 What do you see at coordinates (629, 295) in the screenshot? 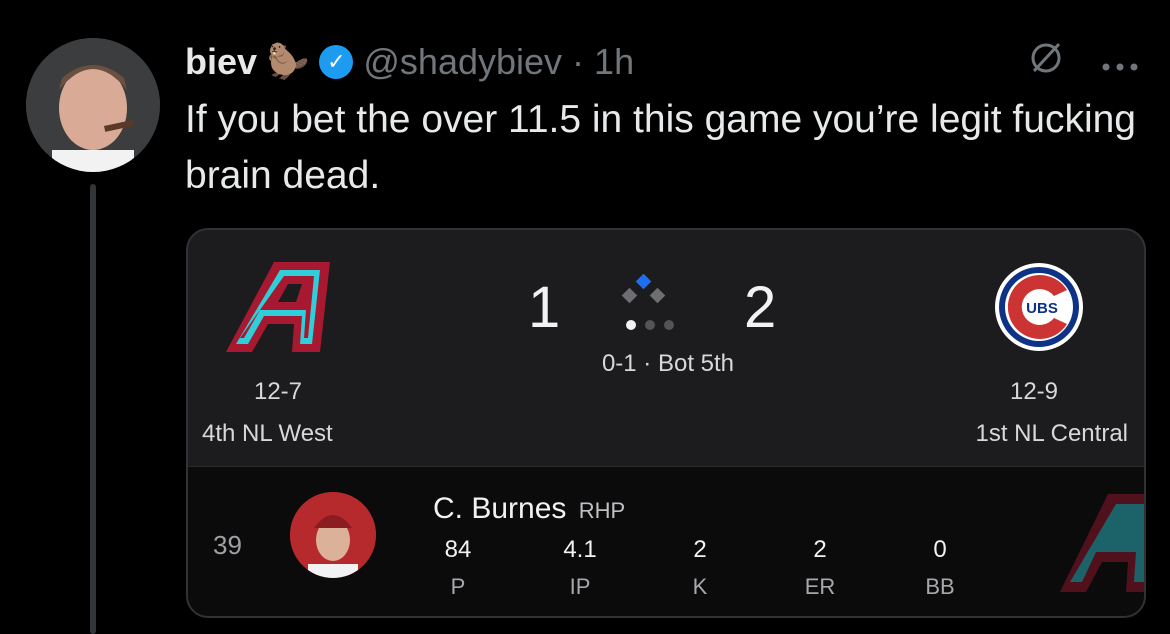
I see `third-base-icon` at bounding box center [629, 295].